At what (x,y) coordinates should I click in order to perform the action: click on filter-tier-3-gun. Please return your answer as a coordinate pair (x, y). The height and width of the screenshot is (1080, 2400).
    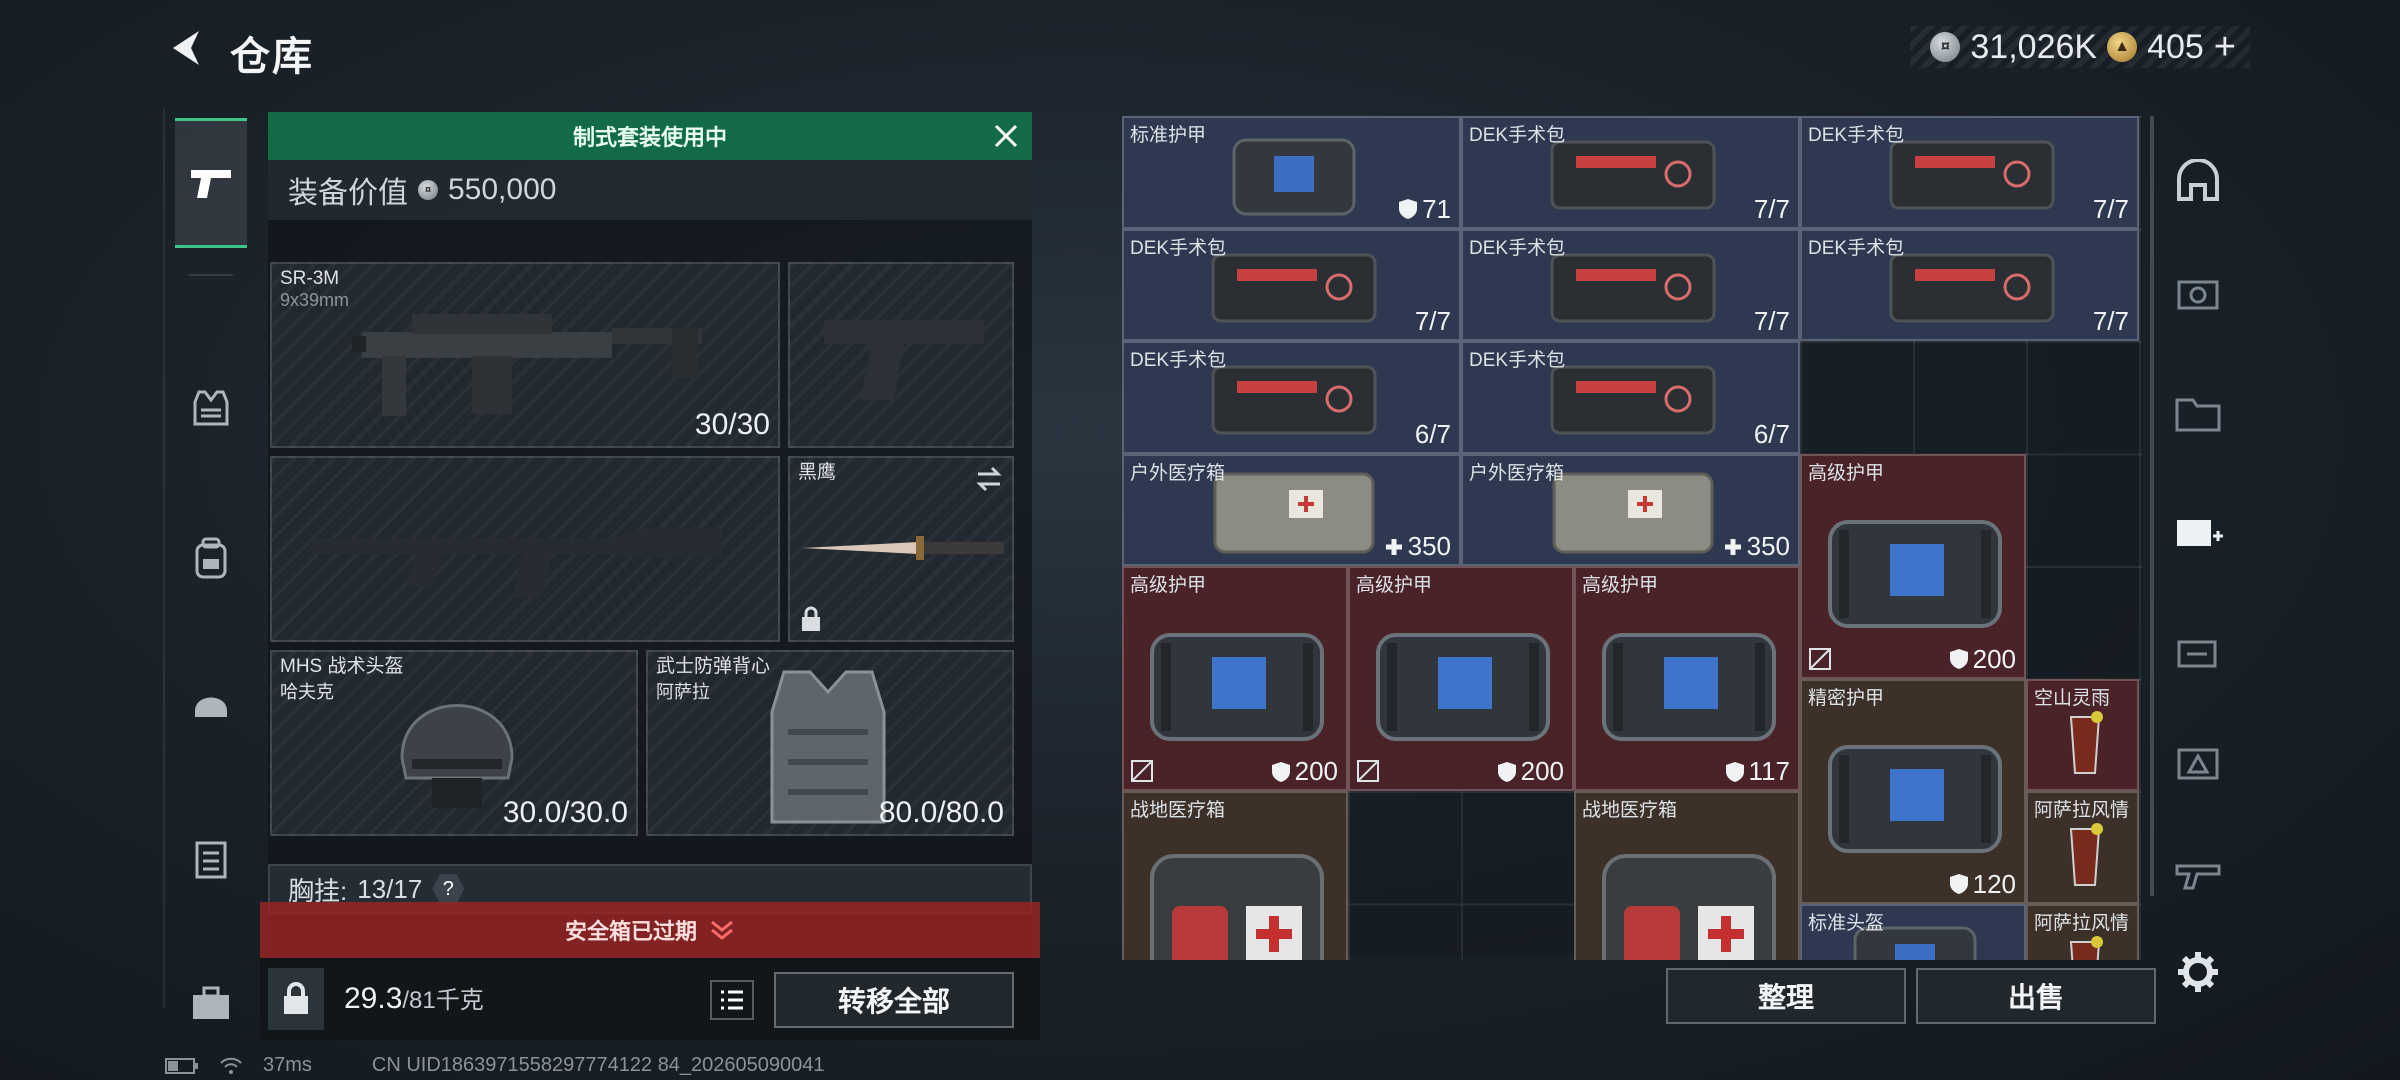
    Looking at the image, I should click on (2198, 872).